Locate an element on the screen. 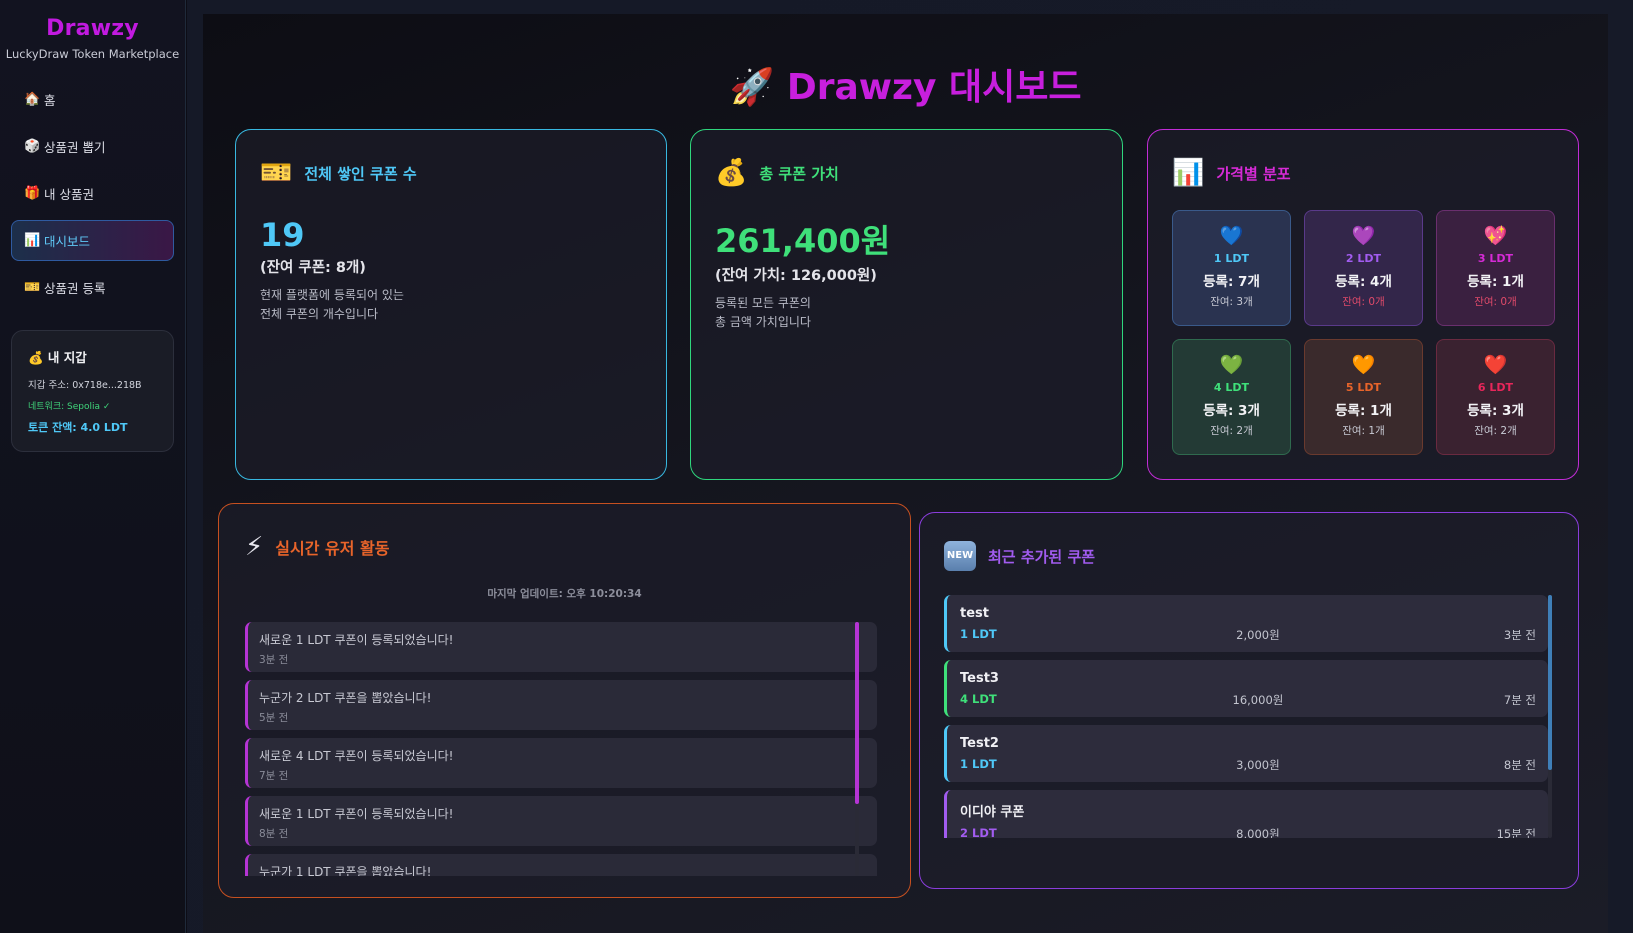  coupon-name: Test3 is located at coordinates (979, 678).